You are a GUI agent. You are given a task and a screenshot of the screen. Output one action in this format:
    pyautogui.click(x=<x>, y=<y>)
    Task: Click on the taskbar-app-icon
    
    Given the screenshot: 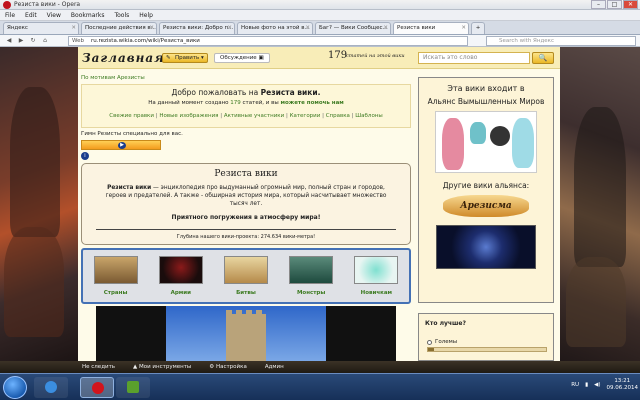 What is the action you would take?
    pyautogui.click(x=133, y=387)
    